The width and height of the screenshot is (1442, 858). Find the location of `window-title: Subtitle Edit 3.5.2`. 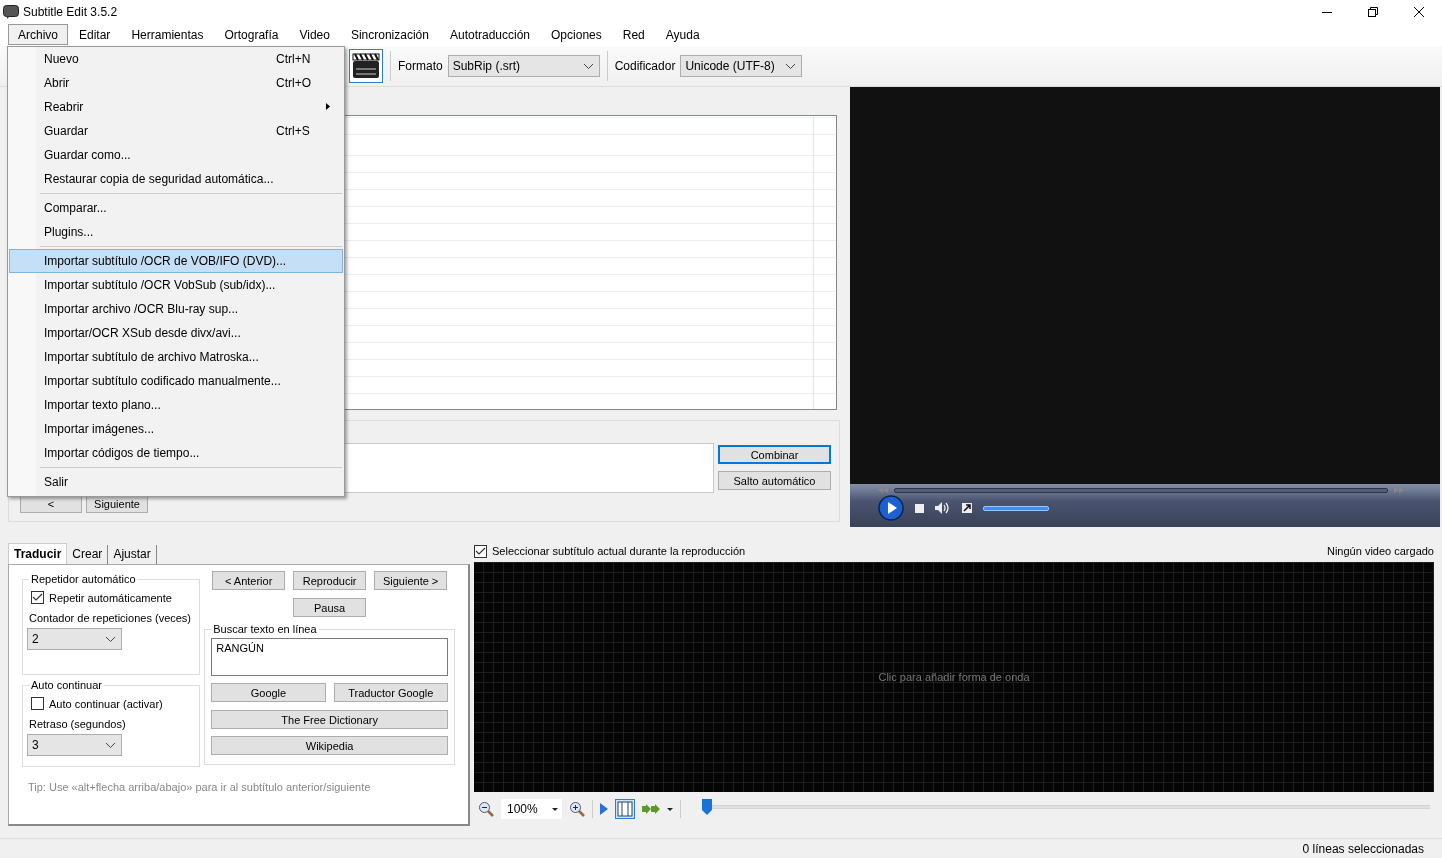

window-title: Subtitle Edit 3.5.2 is located at coordinates (70, 11).